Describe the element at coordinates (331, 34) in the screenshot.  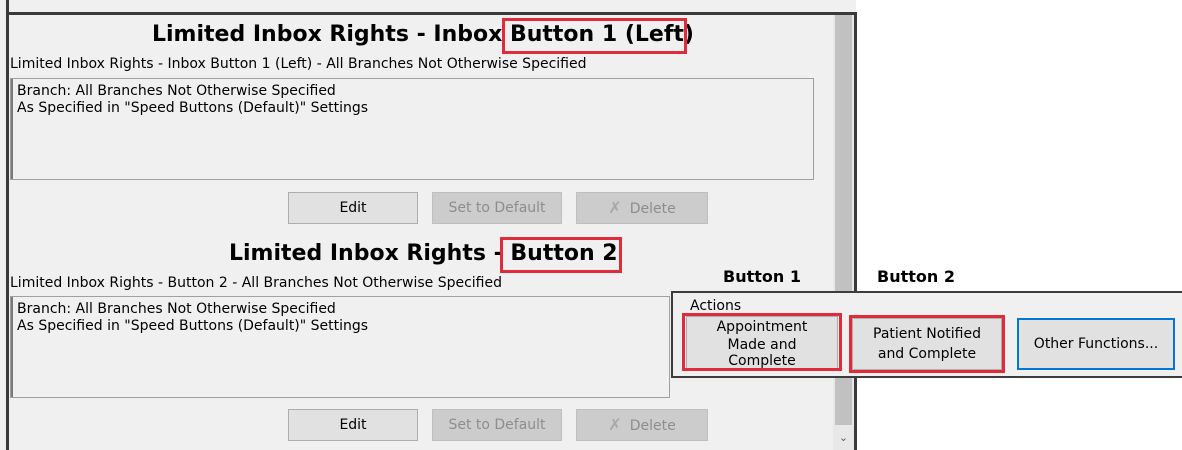
I see `section-1-title-prefix: Limited Inbox Rights - Inbox` at that location.